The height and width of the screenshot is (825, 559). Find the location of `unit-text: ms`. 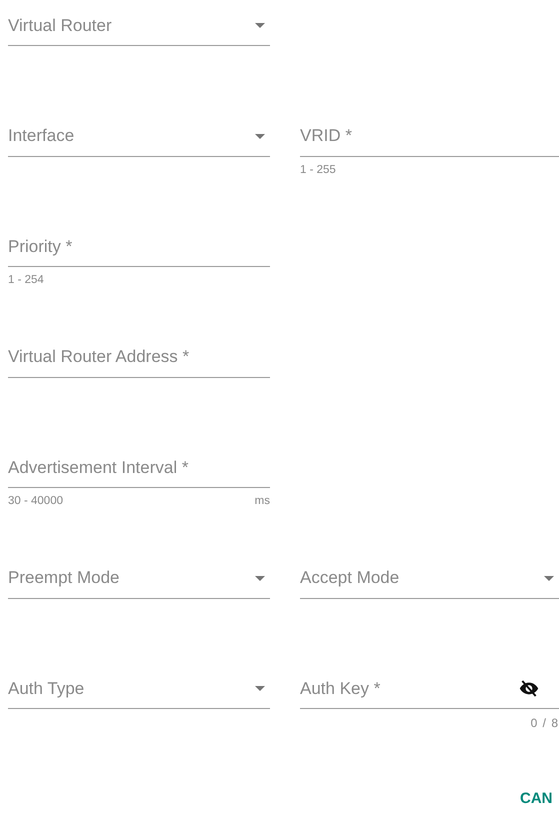

unit-text: ms is located at coordinates (262, 501).